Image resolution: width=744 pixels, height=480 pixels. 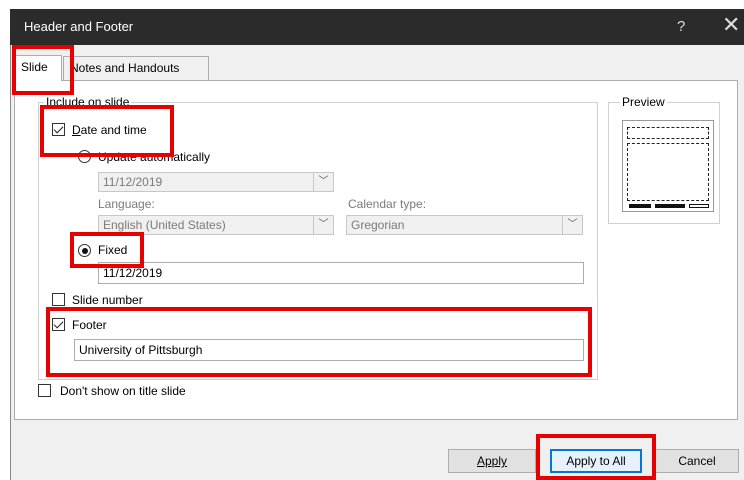 I want to click on update-automatically-radio, so click(x=84, y=156).